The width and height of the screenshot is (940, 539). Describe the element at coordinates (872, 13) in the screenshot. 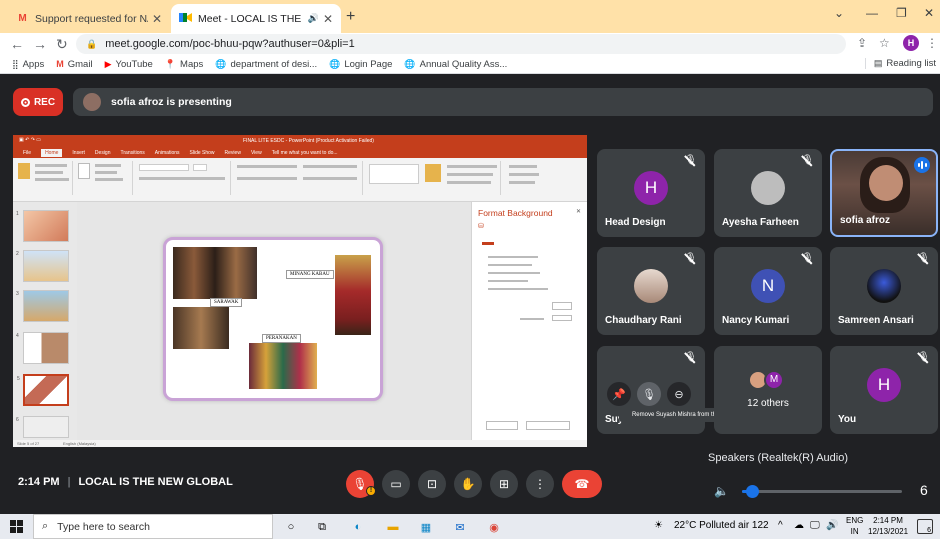

I see `minimize-button: —` at that location.